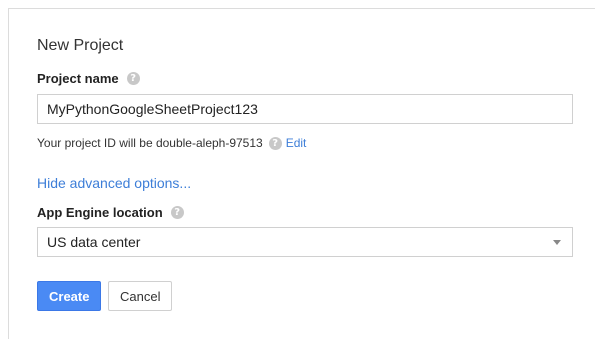  I want to click on dialog-title: New Project, so click(80, 45).